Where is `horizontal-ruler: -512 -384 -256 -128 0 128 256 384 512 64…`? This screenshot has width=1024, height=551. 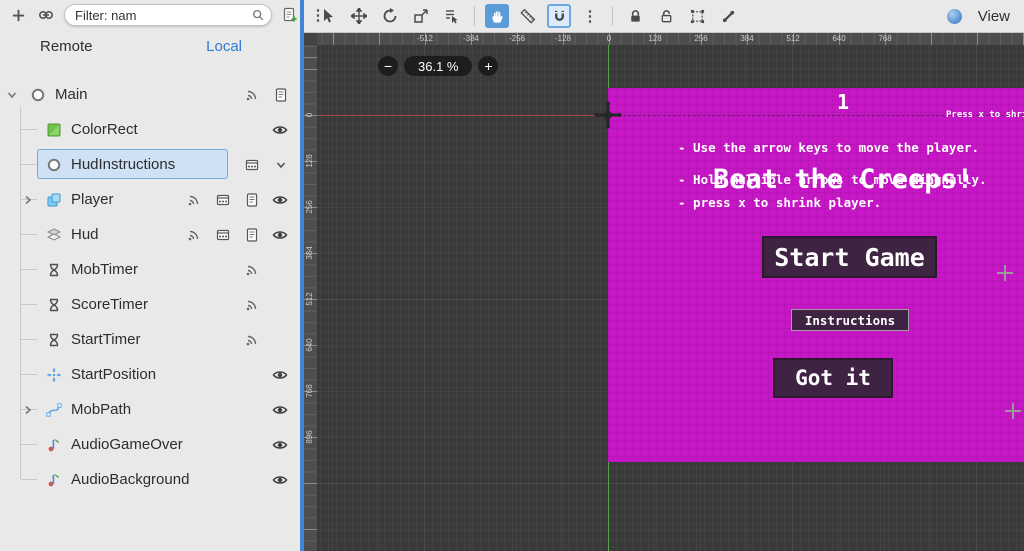
horizontal-ruler: -512 -384 -256 -128 0 128 256 384 512 64… is located at coordinates (670, 39).